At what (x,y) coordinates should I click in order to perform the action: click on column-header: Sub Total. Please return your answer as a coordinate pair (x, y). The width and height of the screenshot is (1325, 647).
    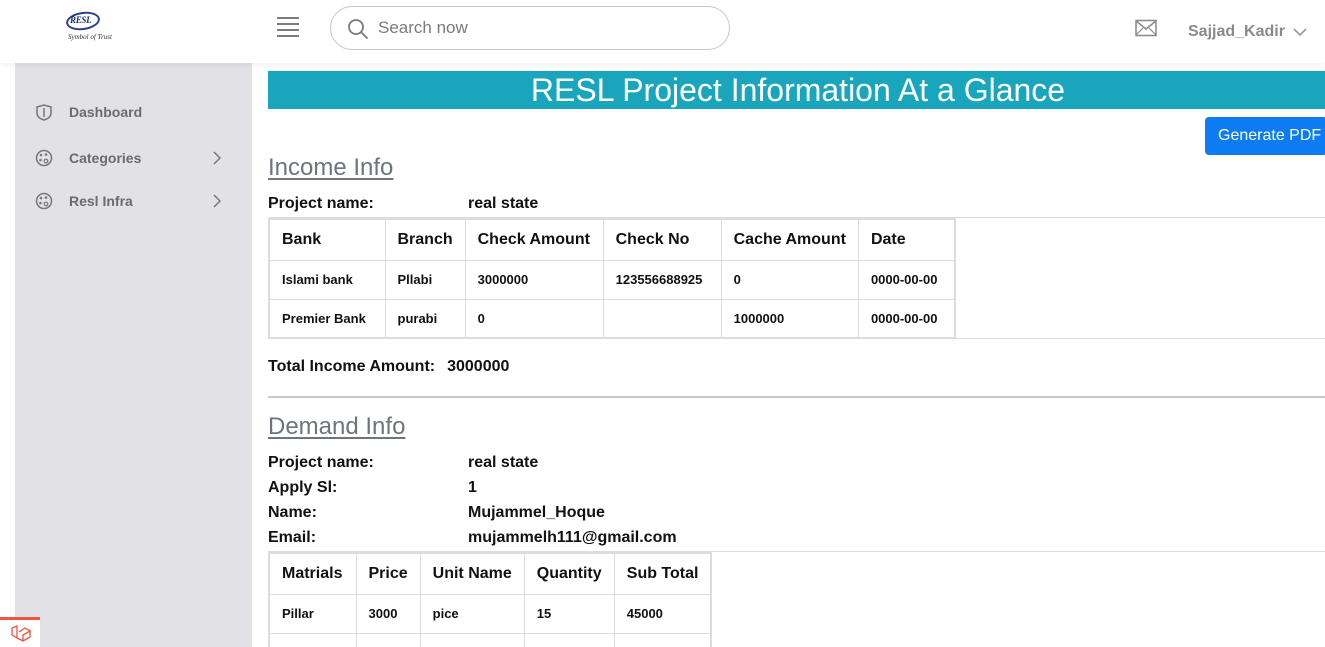
    Looking at the image, I should click on (662, 573).